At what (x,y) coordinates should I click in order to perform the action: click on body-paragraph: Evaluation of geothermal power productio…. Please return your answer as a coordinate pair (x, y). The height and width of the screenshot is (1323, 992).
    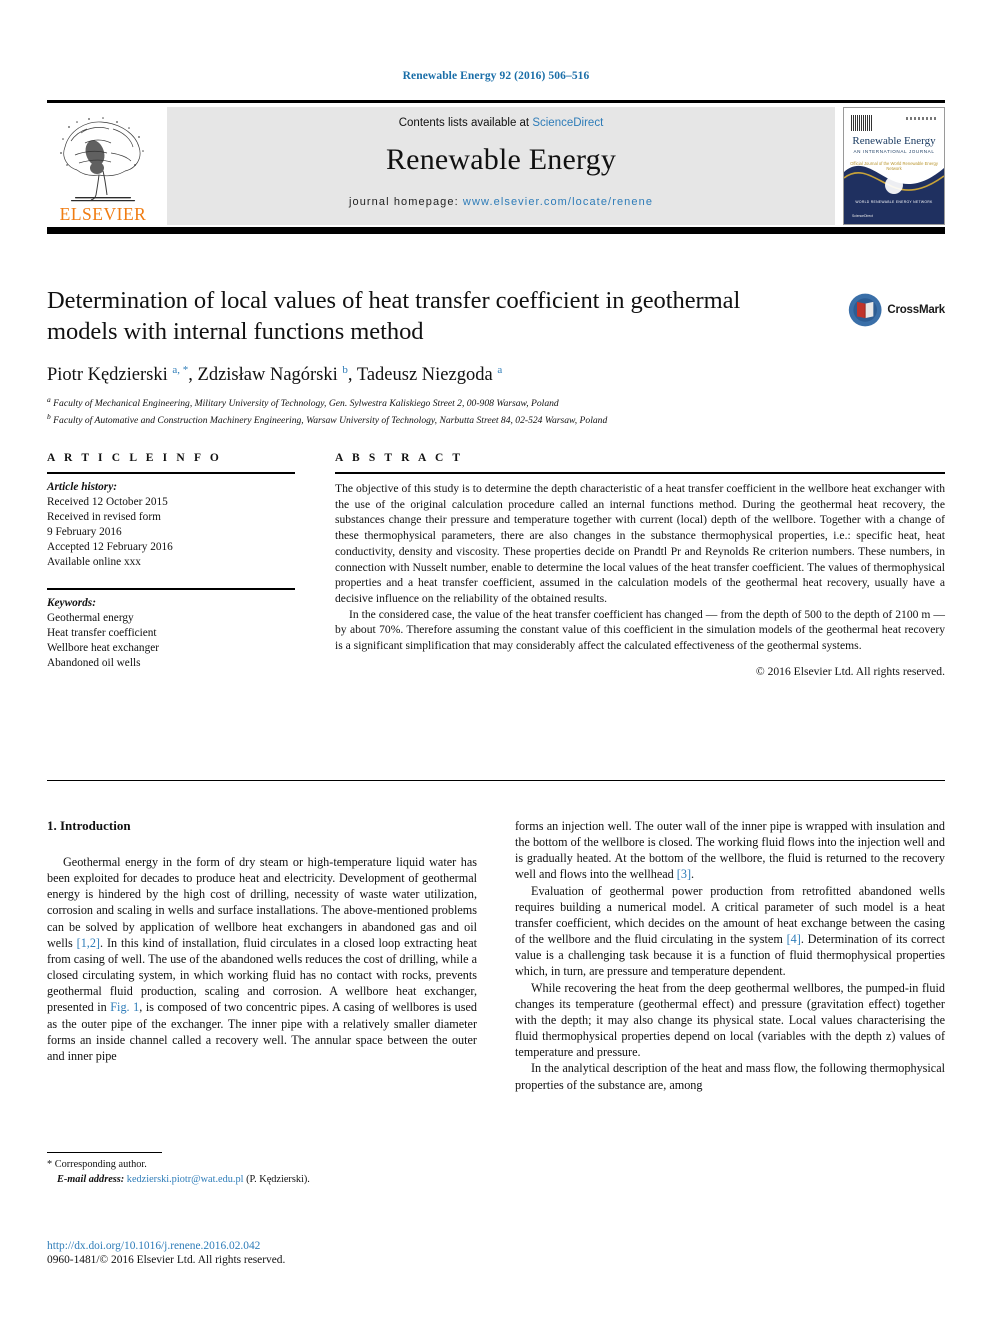
    Looking at the image, I should click on (730, 931).